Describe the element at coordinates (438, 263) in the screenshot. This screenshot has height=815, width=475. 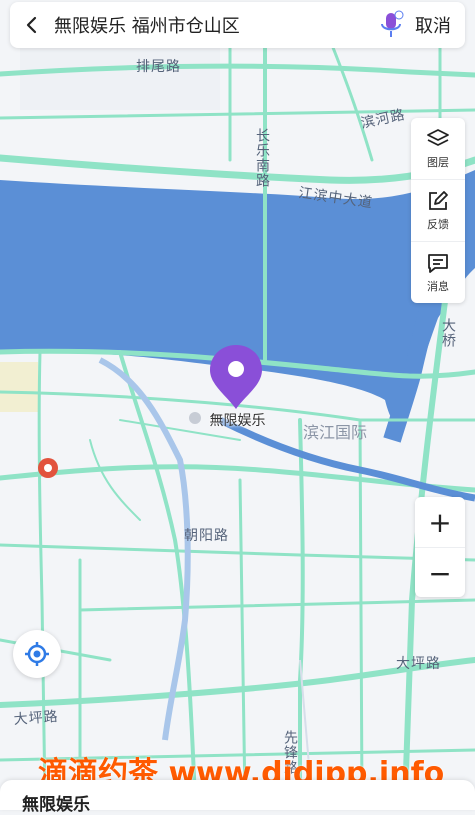
I see `message-icon` at that location.